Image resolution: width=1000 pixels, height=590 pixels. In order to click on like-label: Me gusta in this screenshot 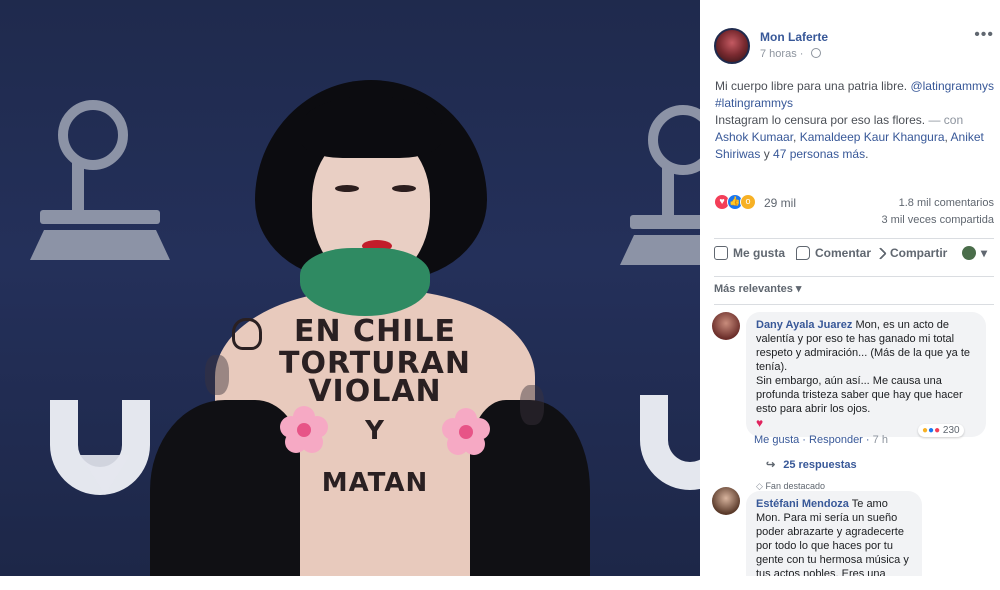, I will do `click(759, 253)`.